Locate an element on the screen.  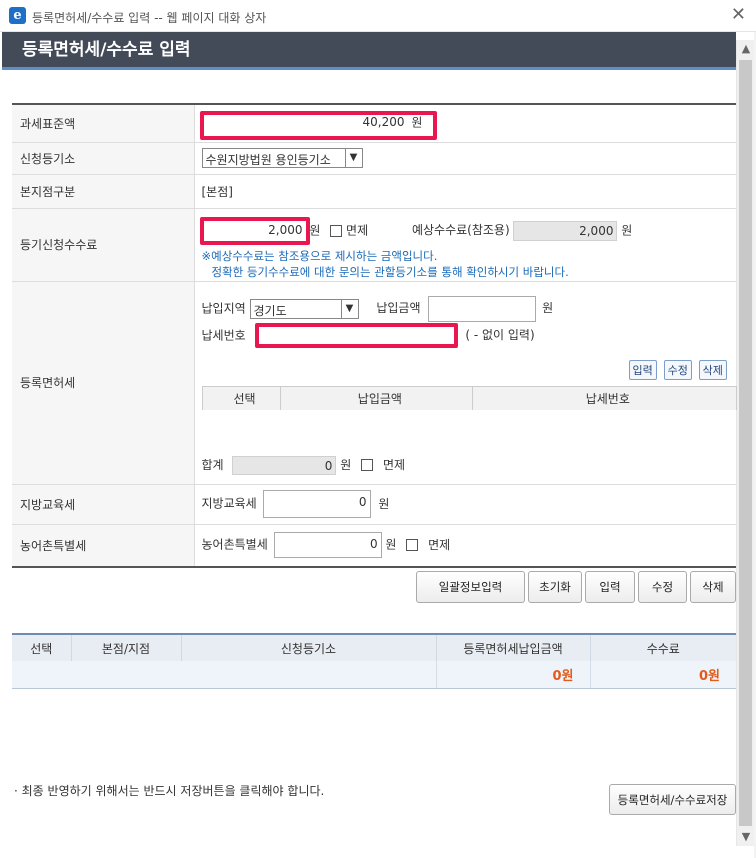
column-header: 납세번호 is located at coordinates (604, 397).